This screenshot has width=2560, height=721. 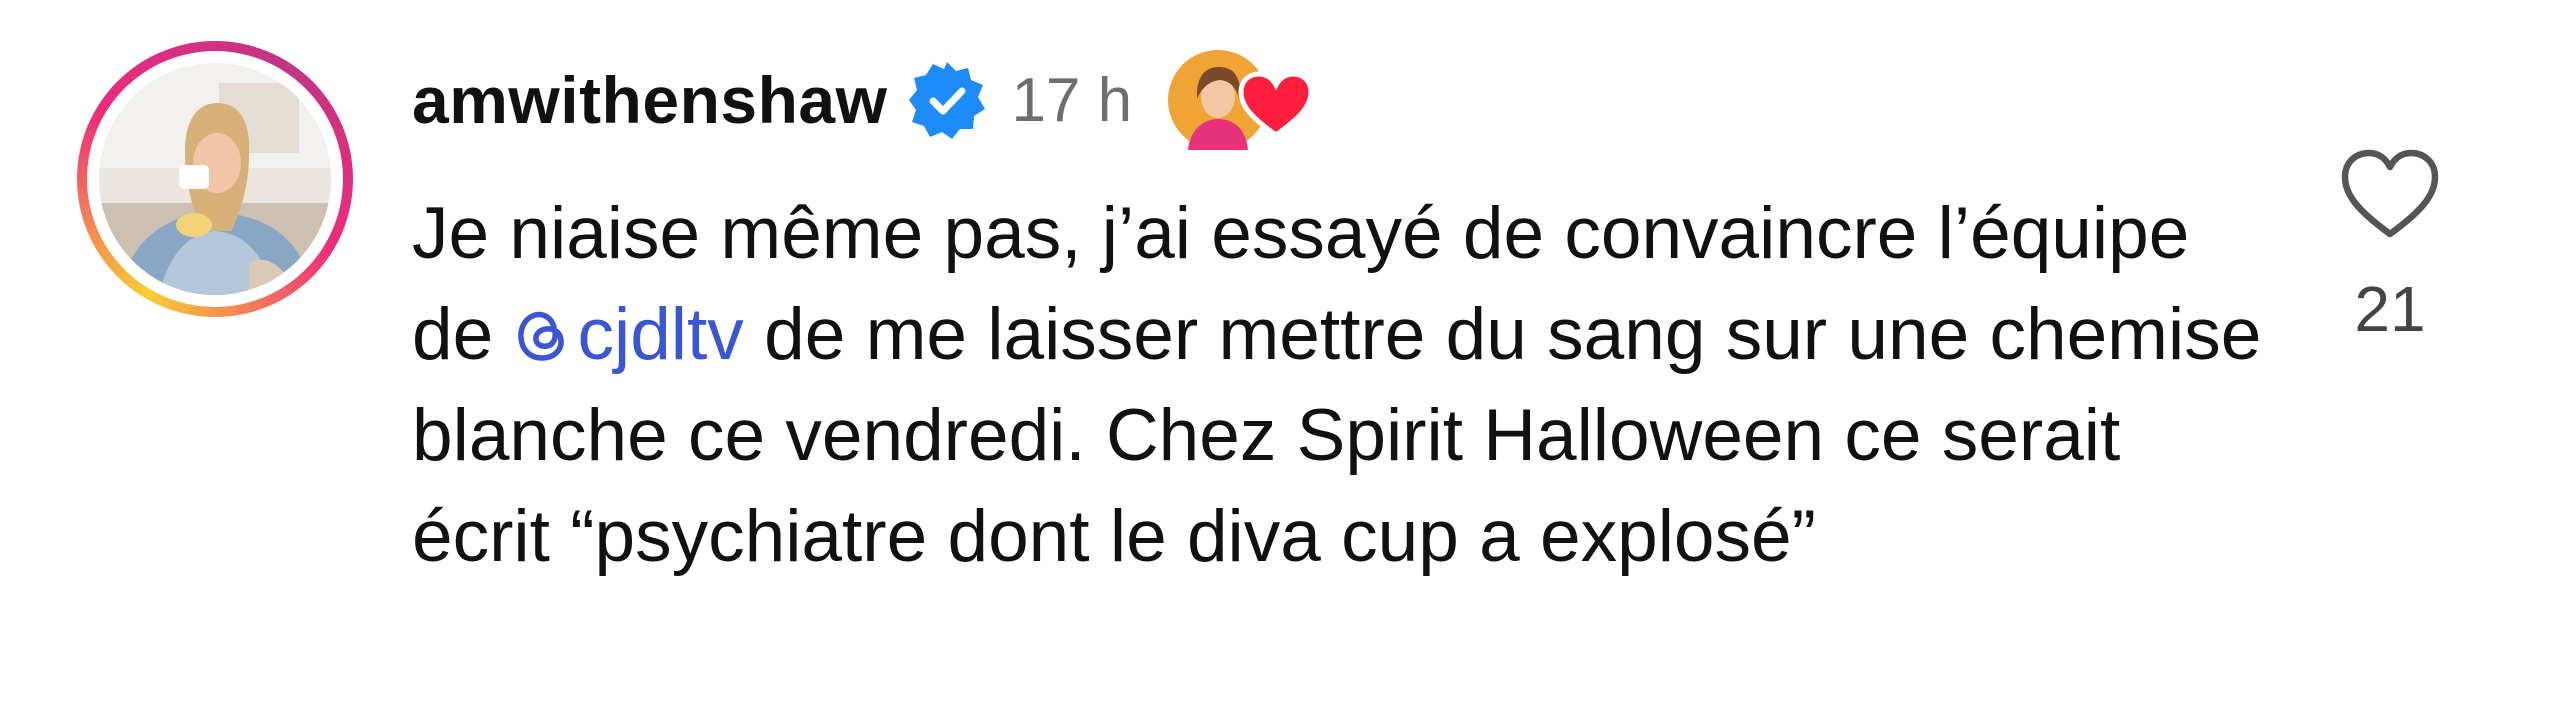 What do you see at coordinates (1072, 100) in the screenshot?
I see `timestamp: 17 h` at bounding box center [1072, 100].